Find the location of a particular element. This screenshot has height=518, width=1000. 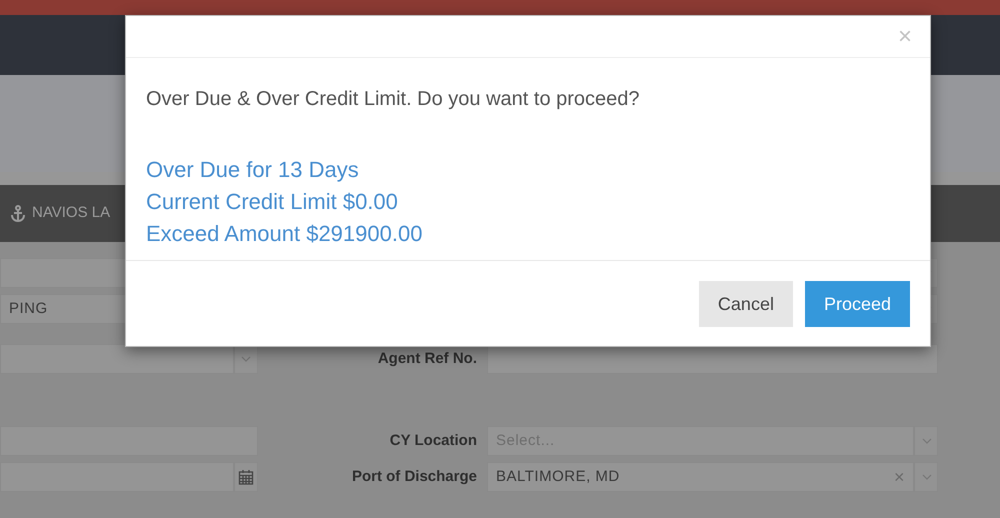

field-label: Agent Ref No. is located at coordinates (427, 359).